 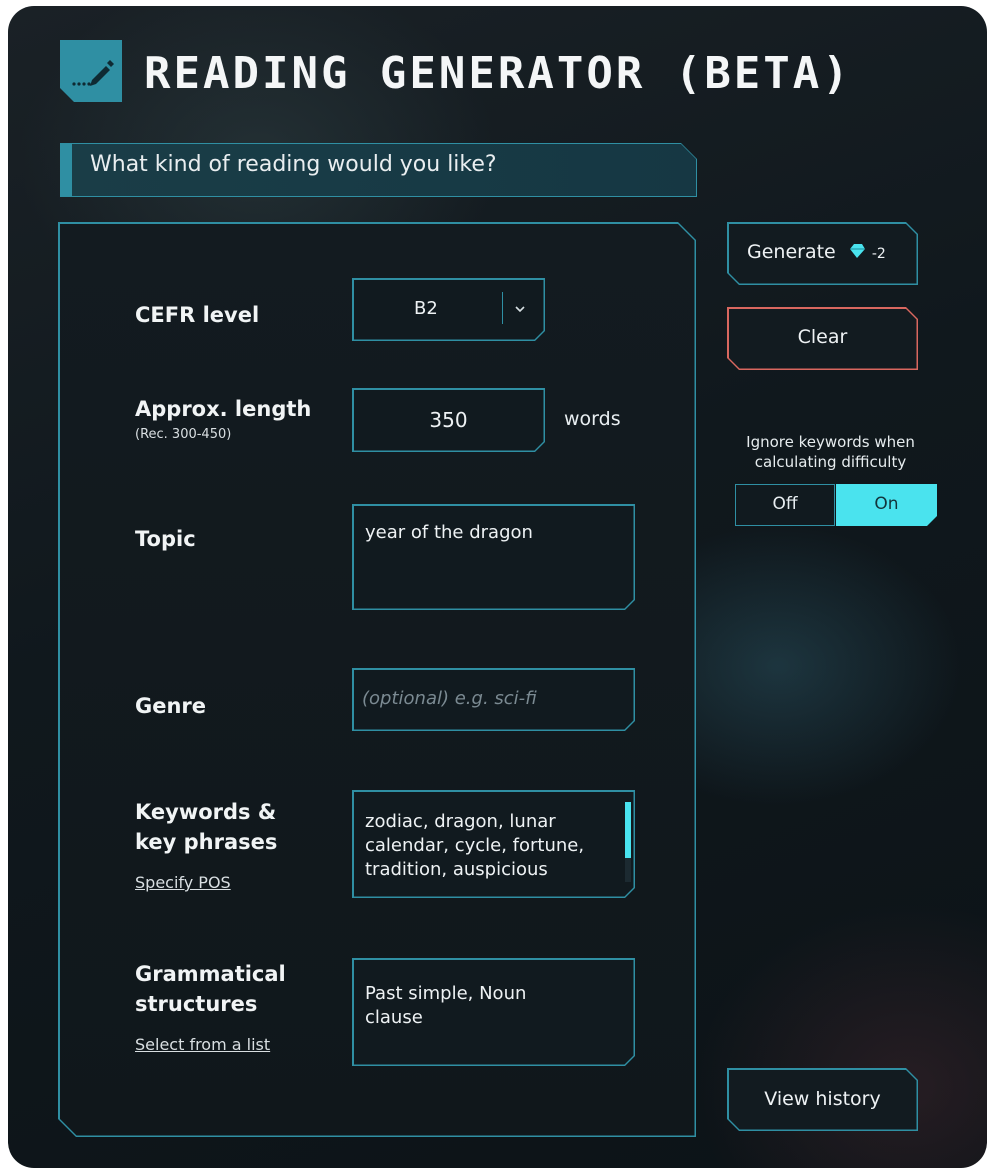 What do you see at coordinates (171, 706) in the screenshot?
I see `genre-label: Genre` at bounding box center [171, 706].